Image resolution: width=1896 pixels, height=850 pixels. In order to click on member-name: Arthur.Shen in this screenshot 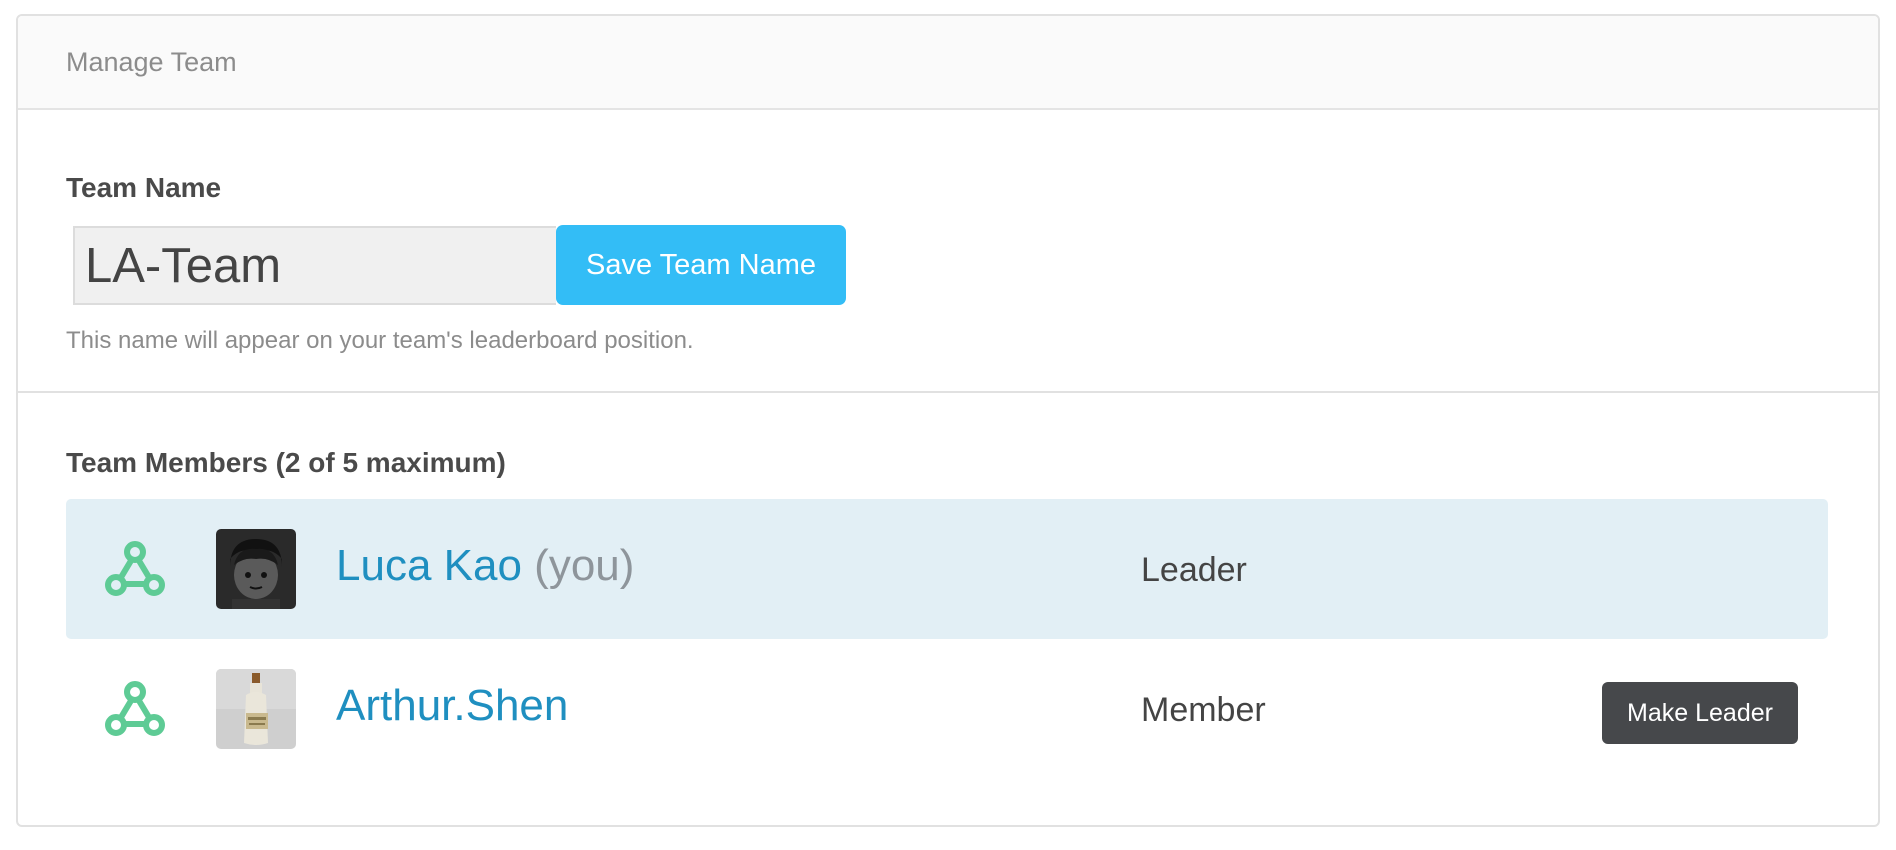, I will do `click(452, 705)`.